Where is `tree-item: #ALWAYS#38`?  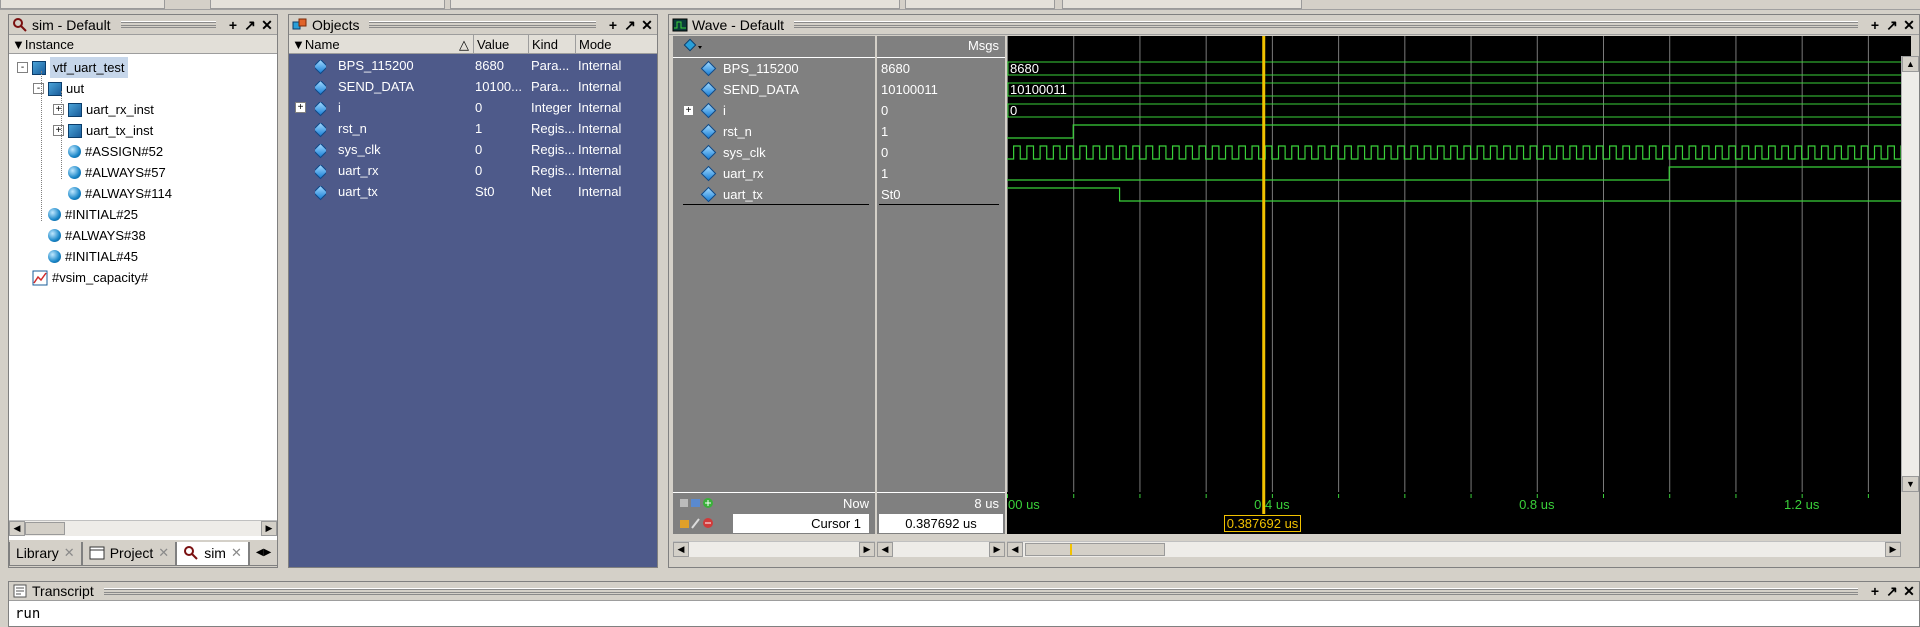 tree-item: #ALWAYS#38 is located at coordinates (89, 235).